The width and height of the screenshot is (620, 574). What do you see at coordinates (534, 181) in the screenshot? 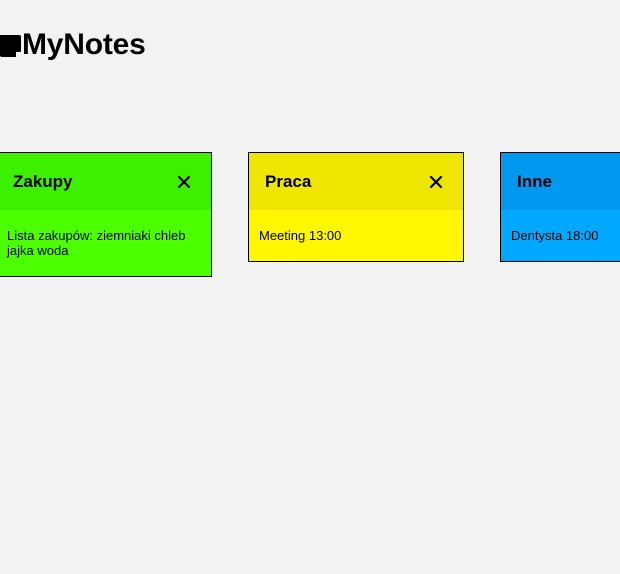
I see `note-title: Inne` at bounding box center [534, 181].